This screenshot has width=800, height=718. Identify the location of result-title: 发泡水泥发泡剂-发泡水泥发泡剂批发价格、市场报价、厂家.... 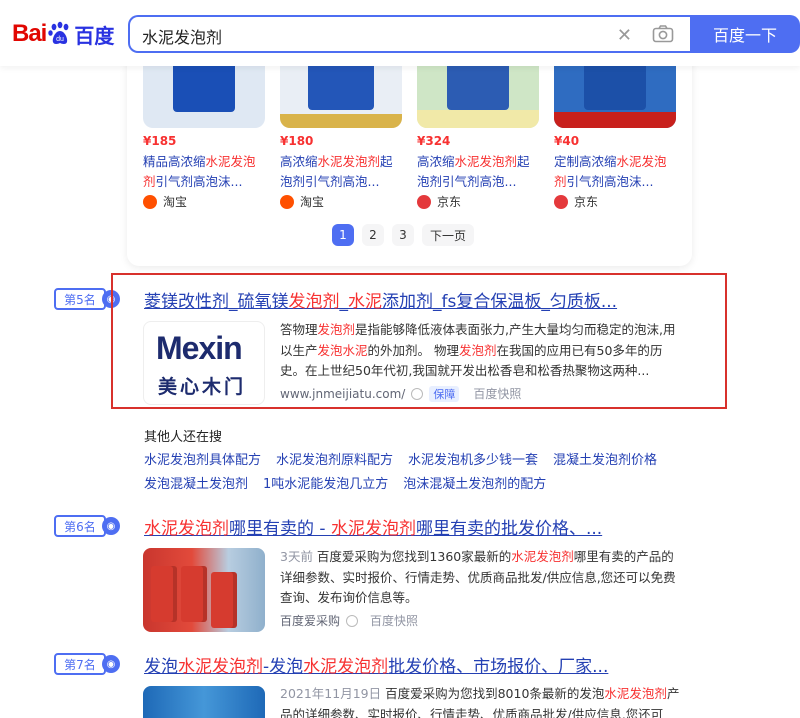
(376, 664).